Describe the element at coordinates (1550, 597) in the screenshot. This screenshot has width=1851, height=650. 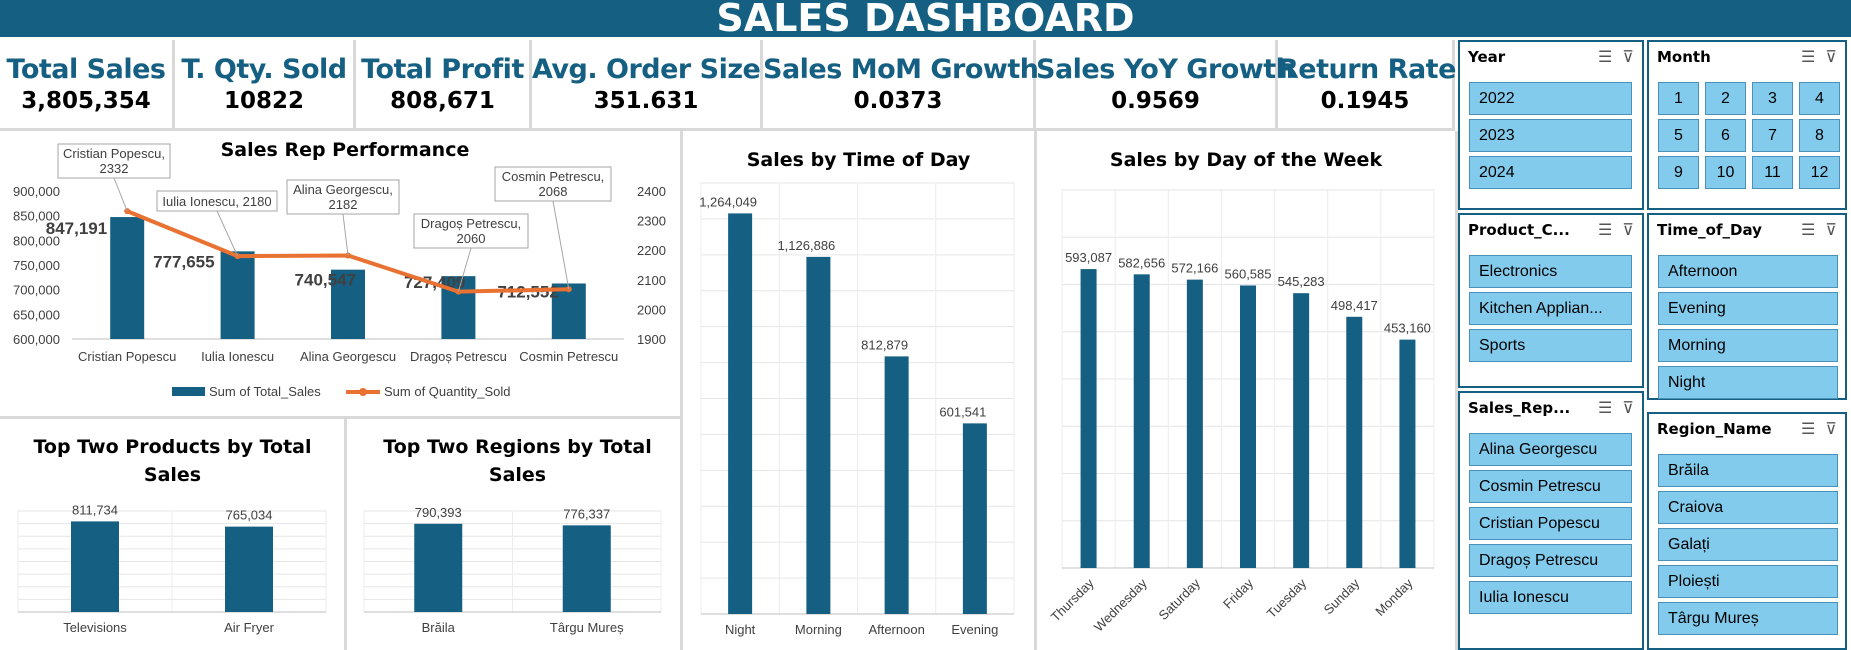
I see `slicer-item: Iulia Ionescu` at that location.